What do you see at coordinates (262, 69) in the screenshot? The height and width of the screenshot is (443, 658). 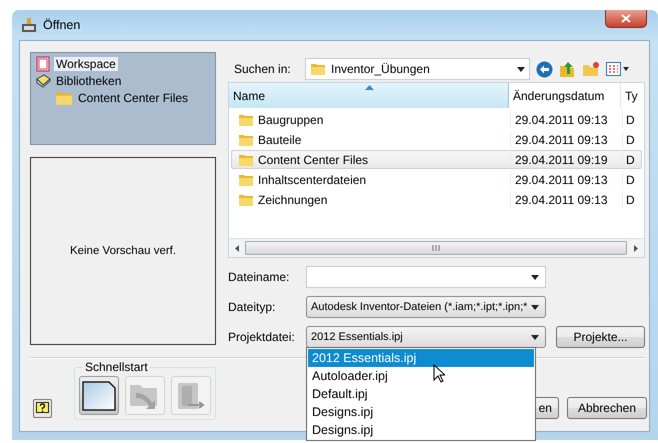 I see `field-label: Suchen in:` at bounding box center [262, 69].